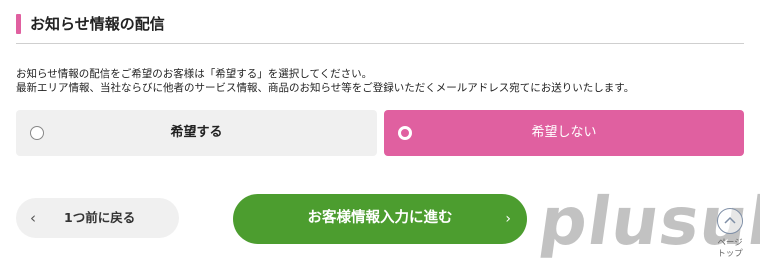  I want to click on option-not-want-label: 希望しない, so click(564, 132).